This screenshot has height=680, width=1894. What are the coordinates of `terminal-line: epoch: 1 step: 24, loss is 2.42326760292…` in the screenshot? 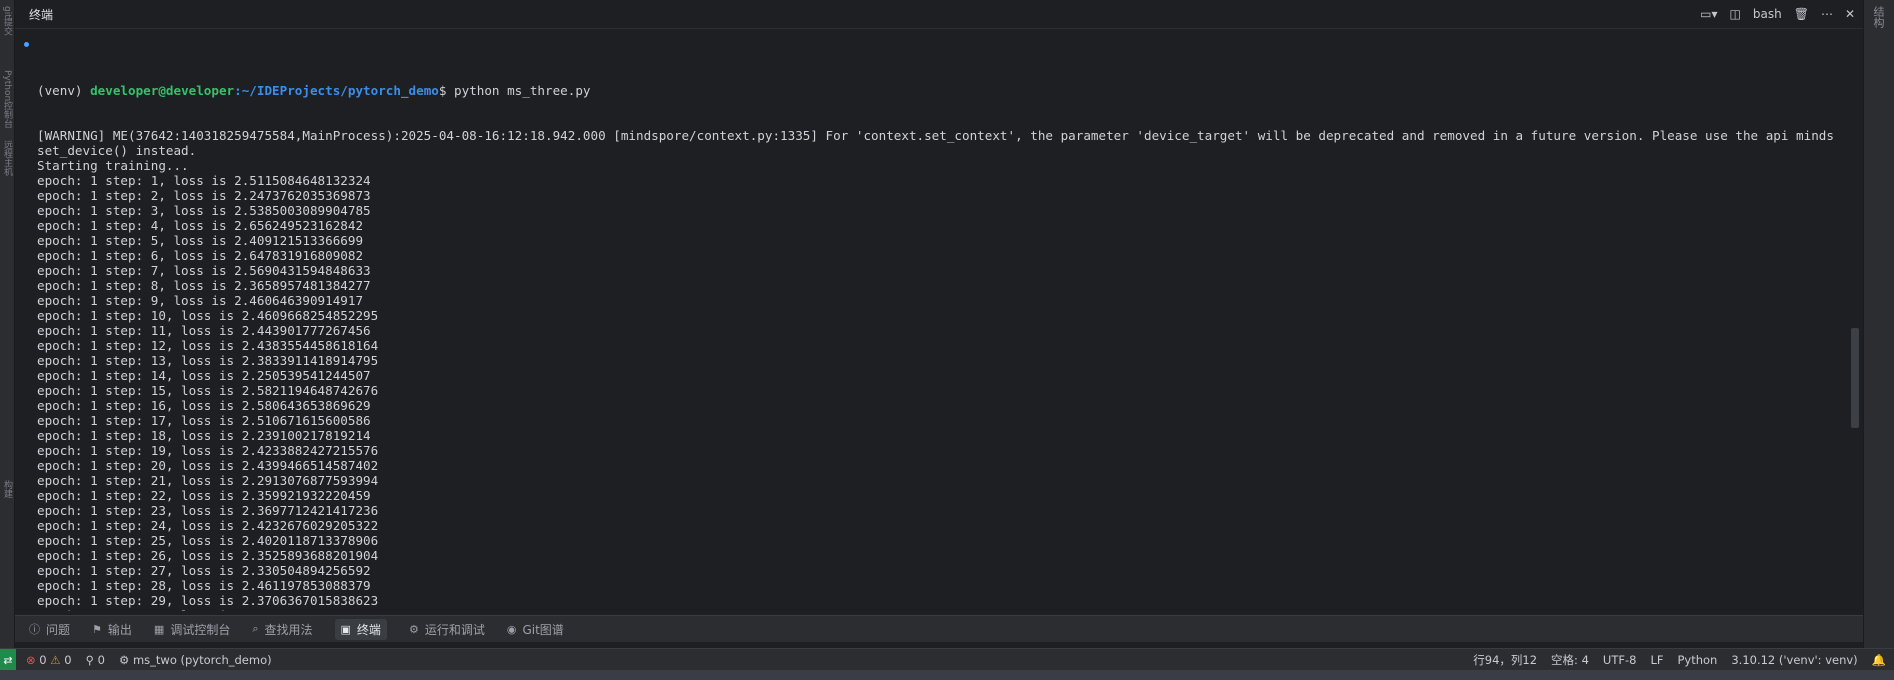 It's located at (208, 525).